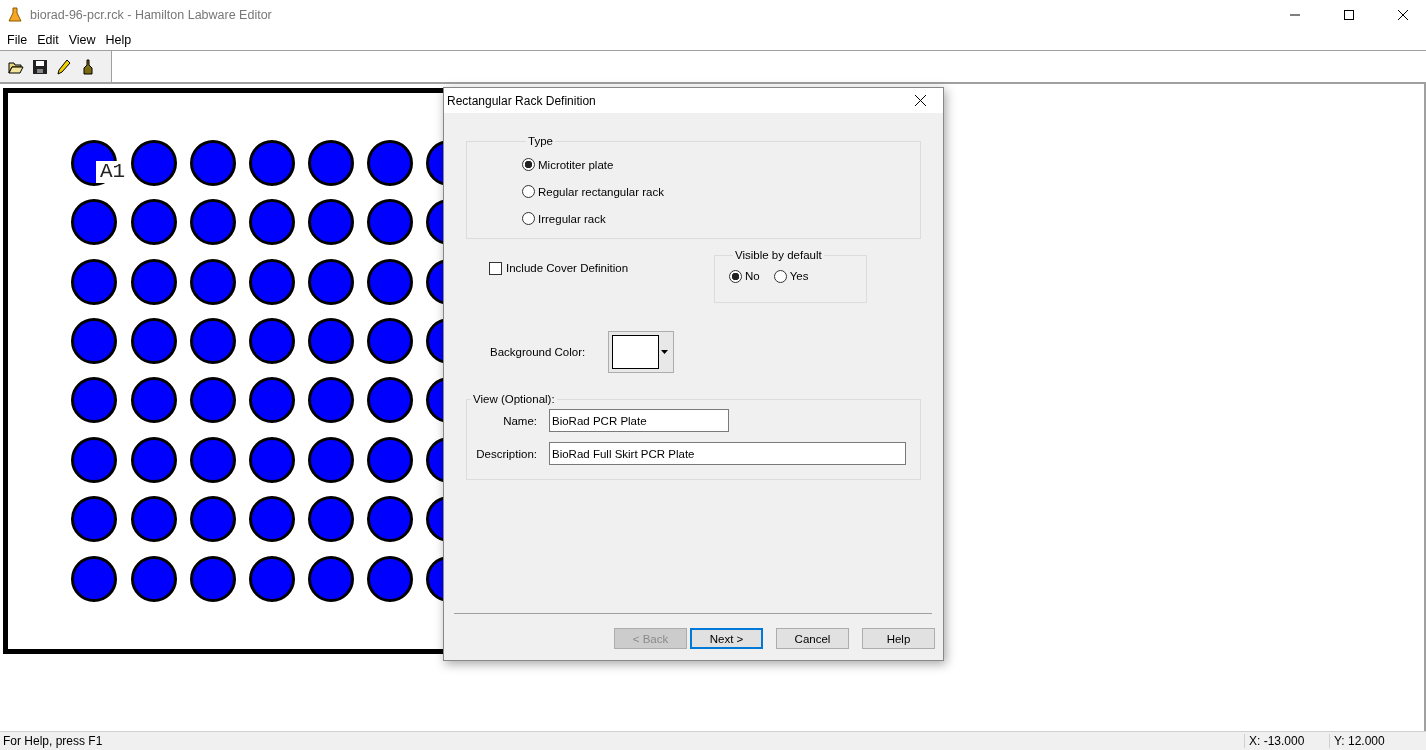 Image resolution: width=1426 pixels, height=750 pixels. What do you see at coordinates (1286, 741) in the screenshot?
I see `x-coordinate: X: -13.000` at bounding box center [1286, 741].